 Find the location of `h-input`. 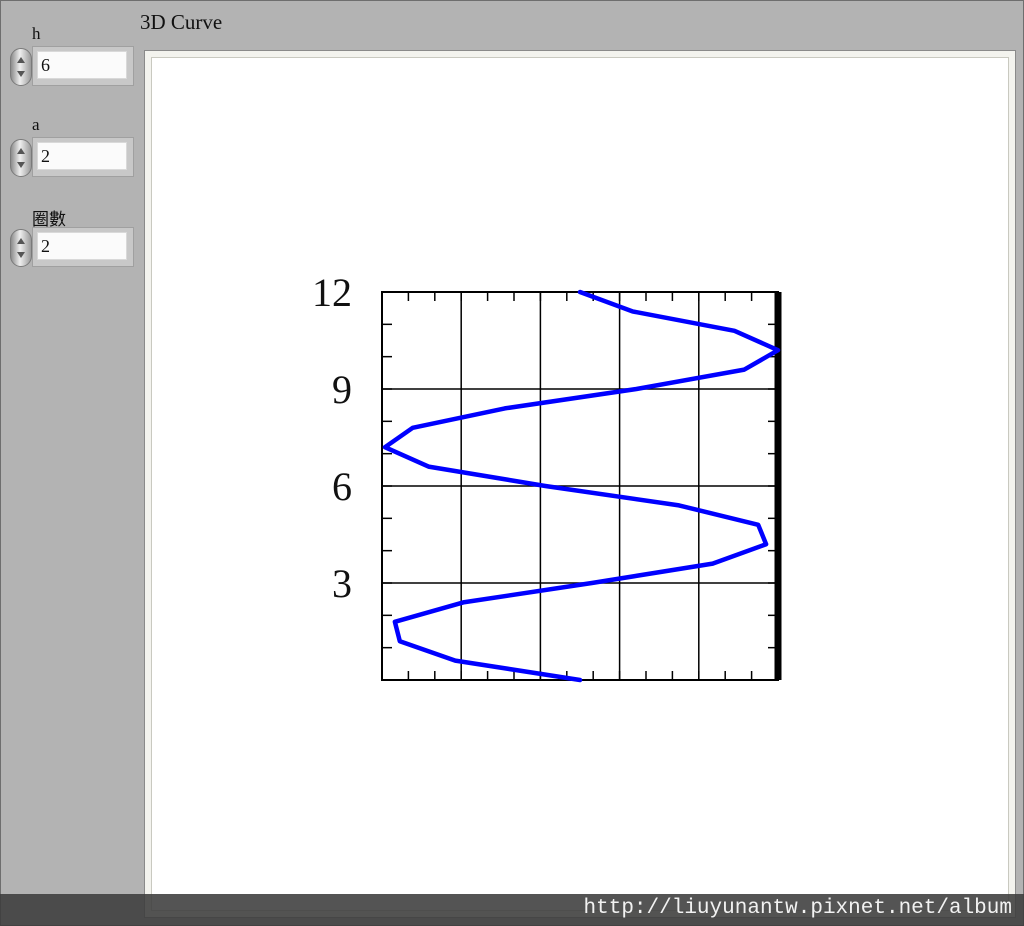

h-input is located at coordinates (82, 65).